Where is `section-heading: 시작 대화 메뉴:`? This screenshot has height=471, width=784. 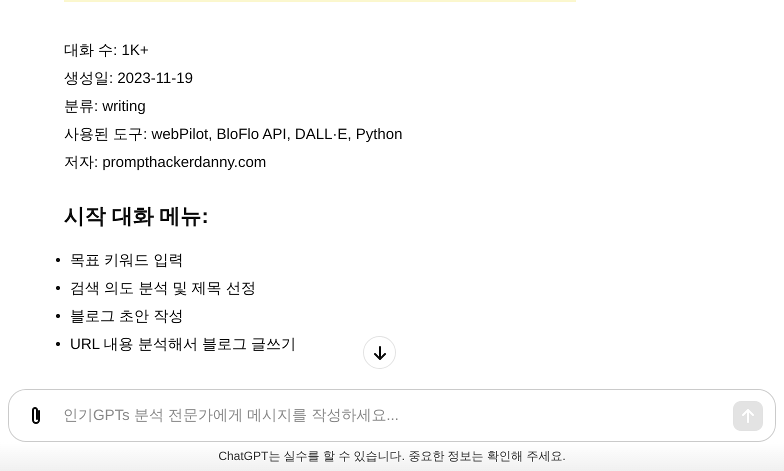
section-heading: 시작 대화 메뉴: is located at coordinates (137, 217).